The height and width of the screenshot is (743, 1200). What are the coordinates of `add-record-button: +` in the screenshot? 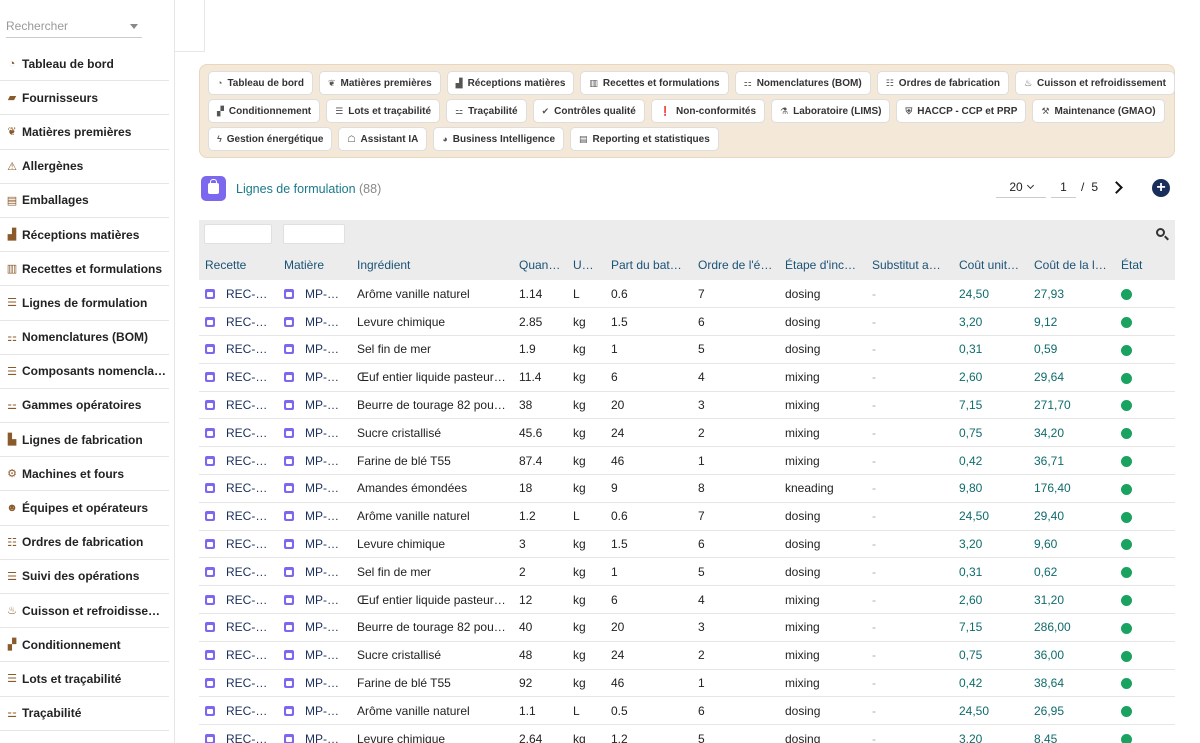 It's located at (1161, 188).